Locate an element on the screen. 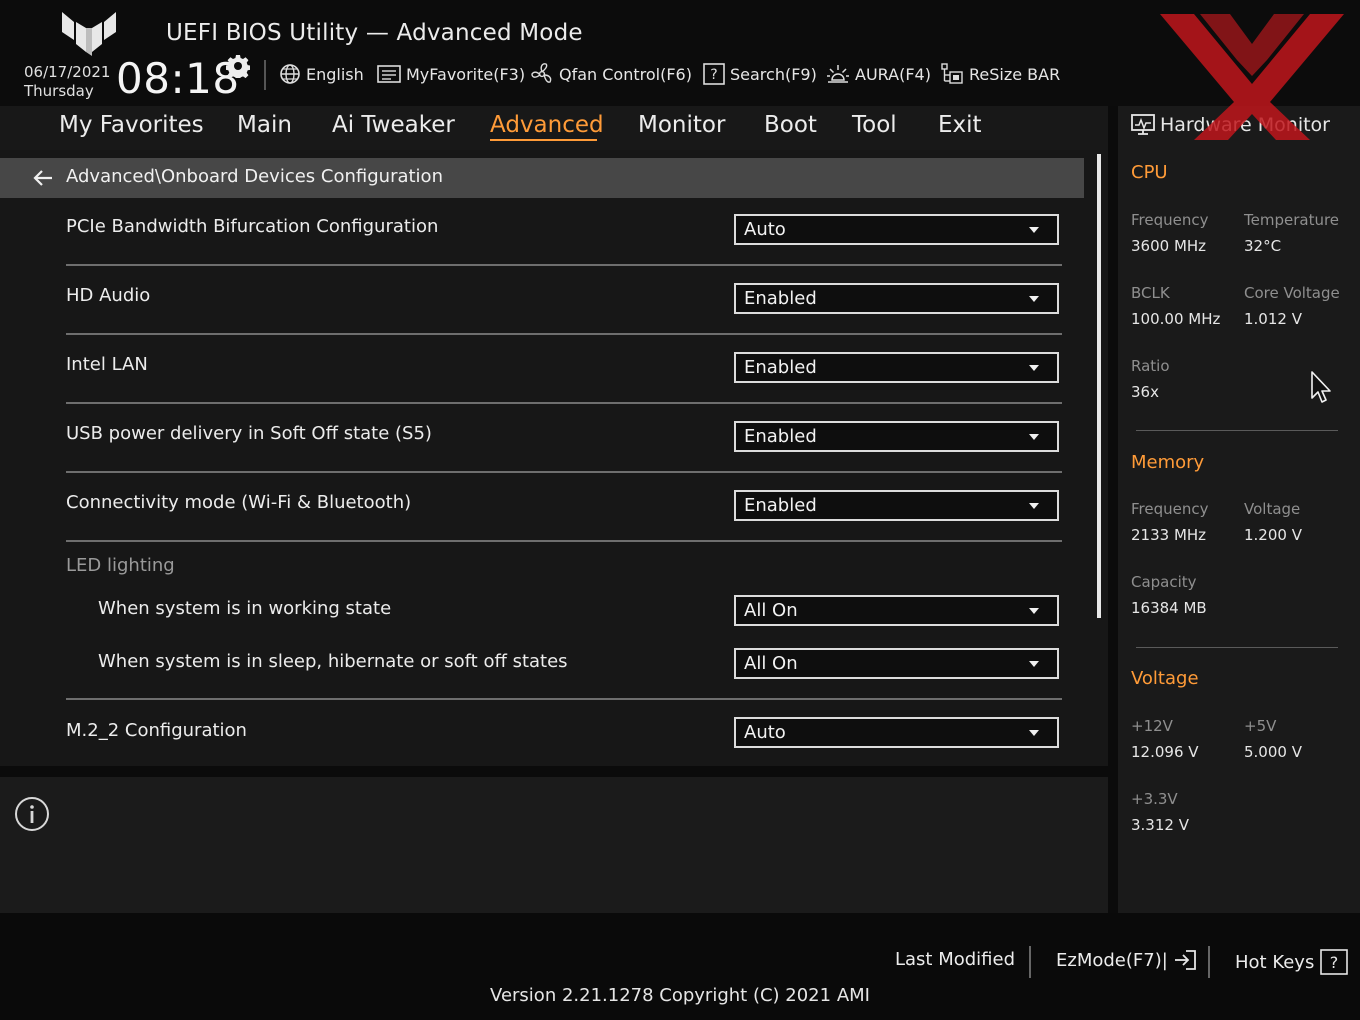  memory-voltage-label: Voltage is located at coordinates (1272, 509).